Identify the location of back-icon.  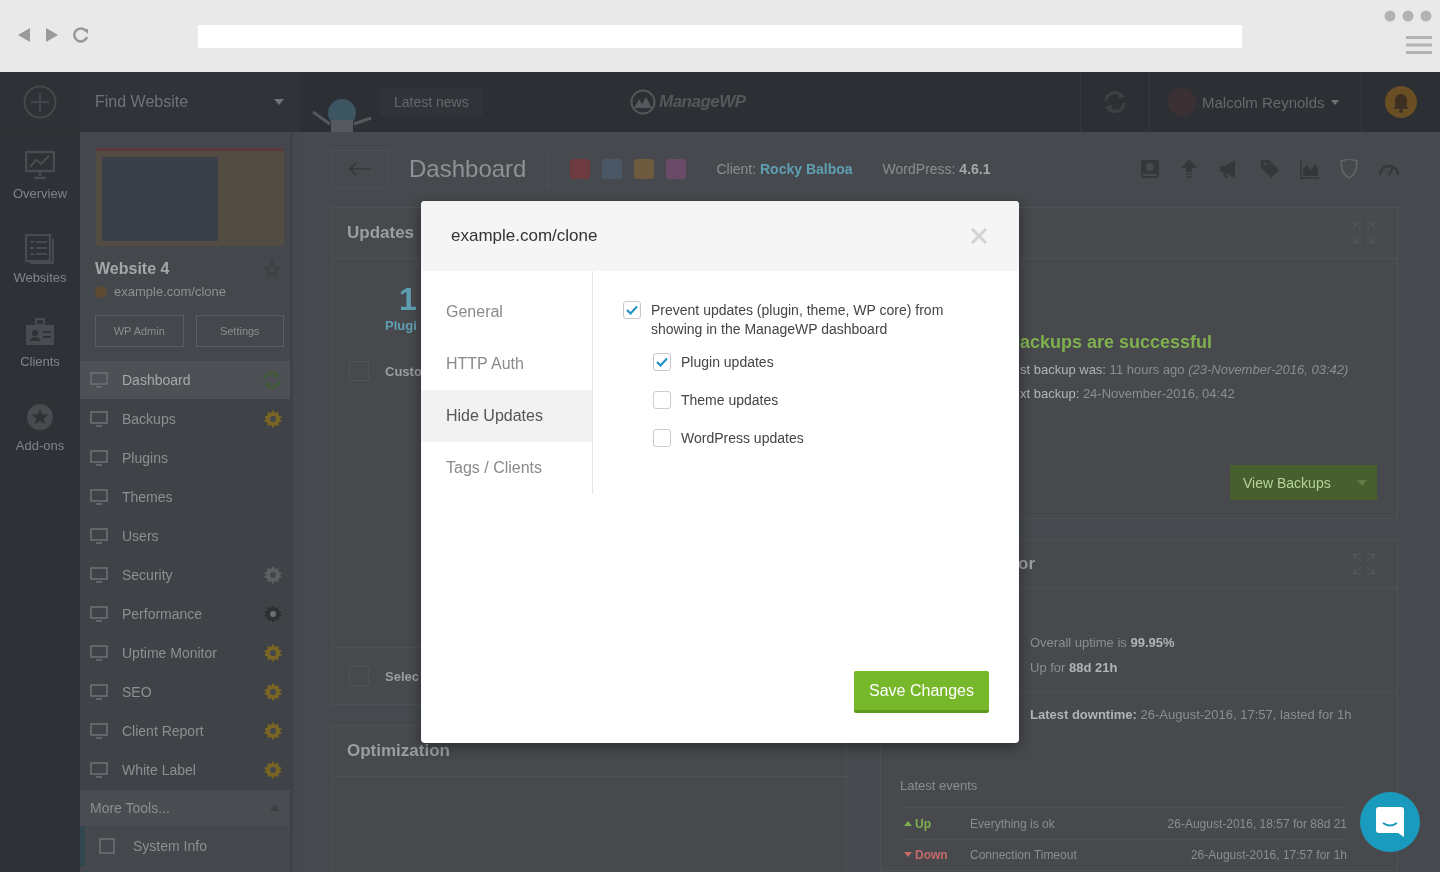
(24, 35).